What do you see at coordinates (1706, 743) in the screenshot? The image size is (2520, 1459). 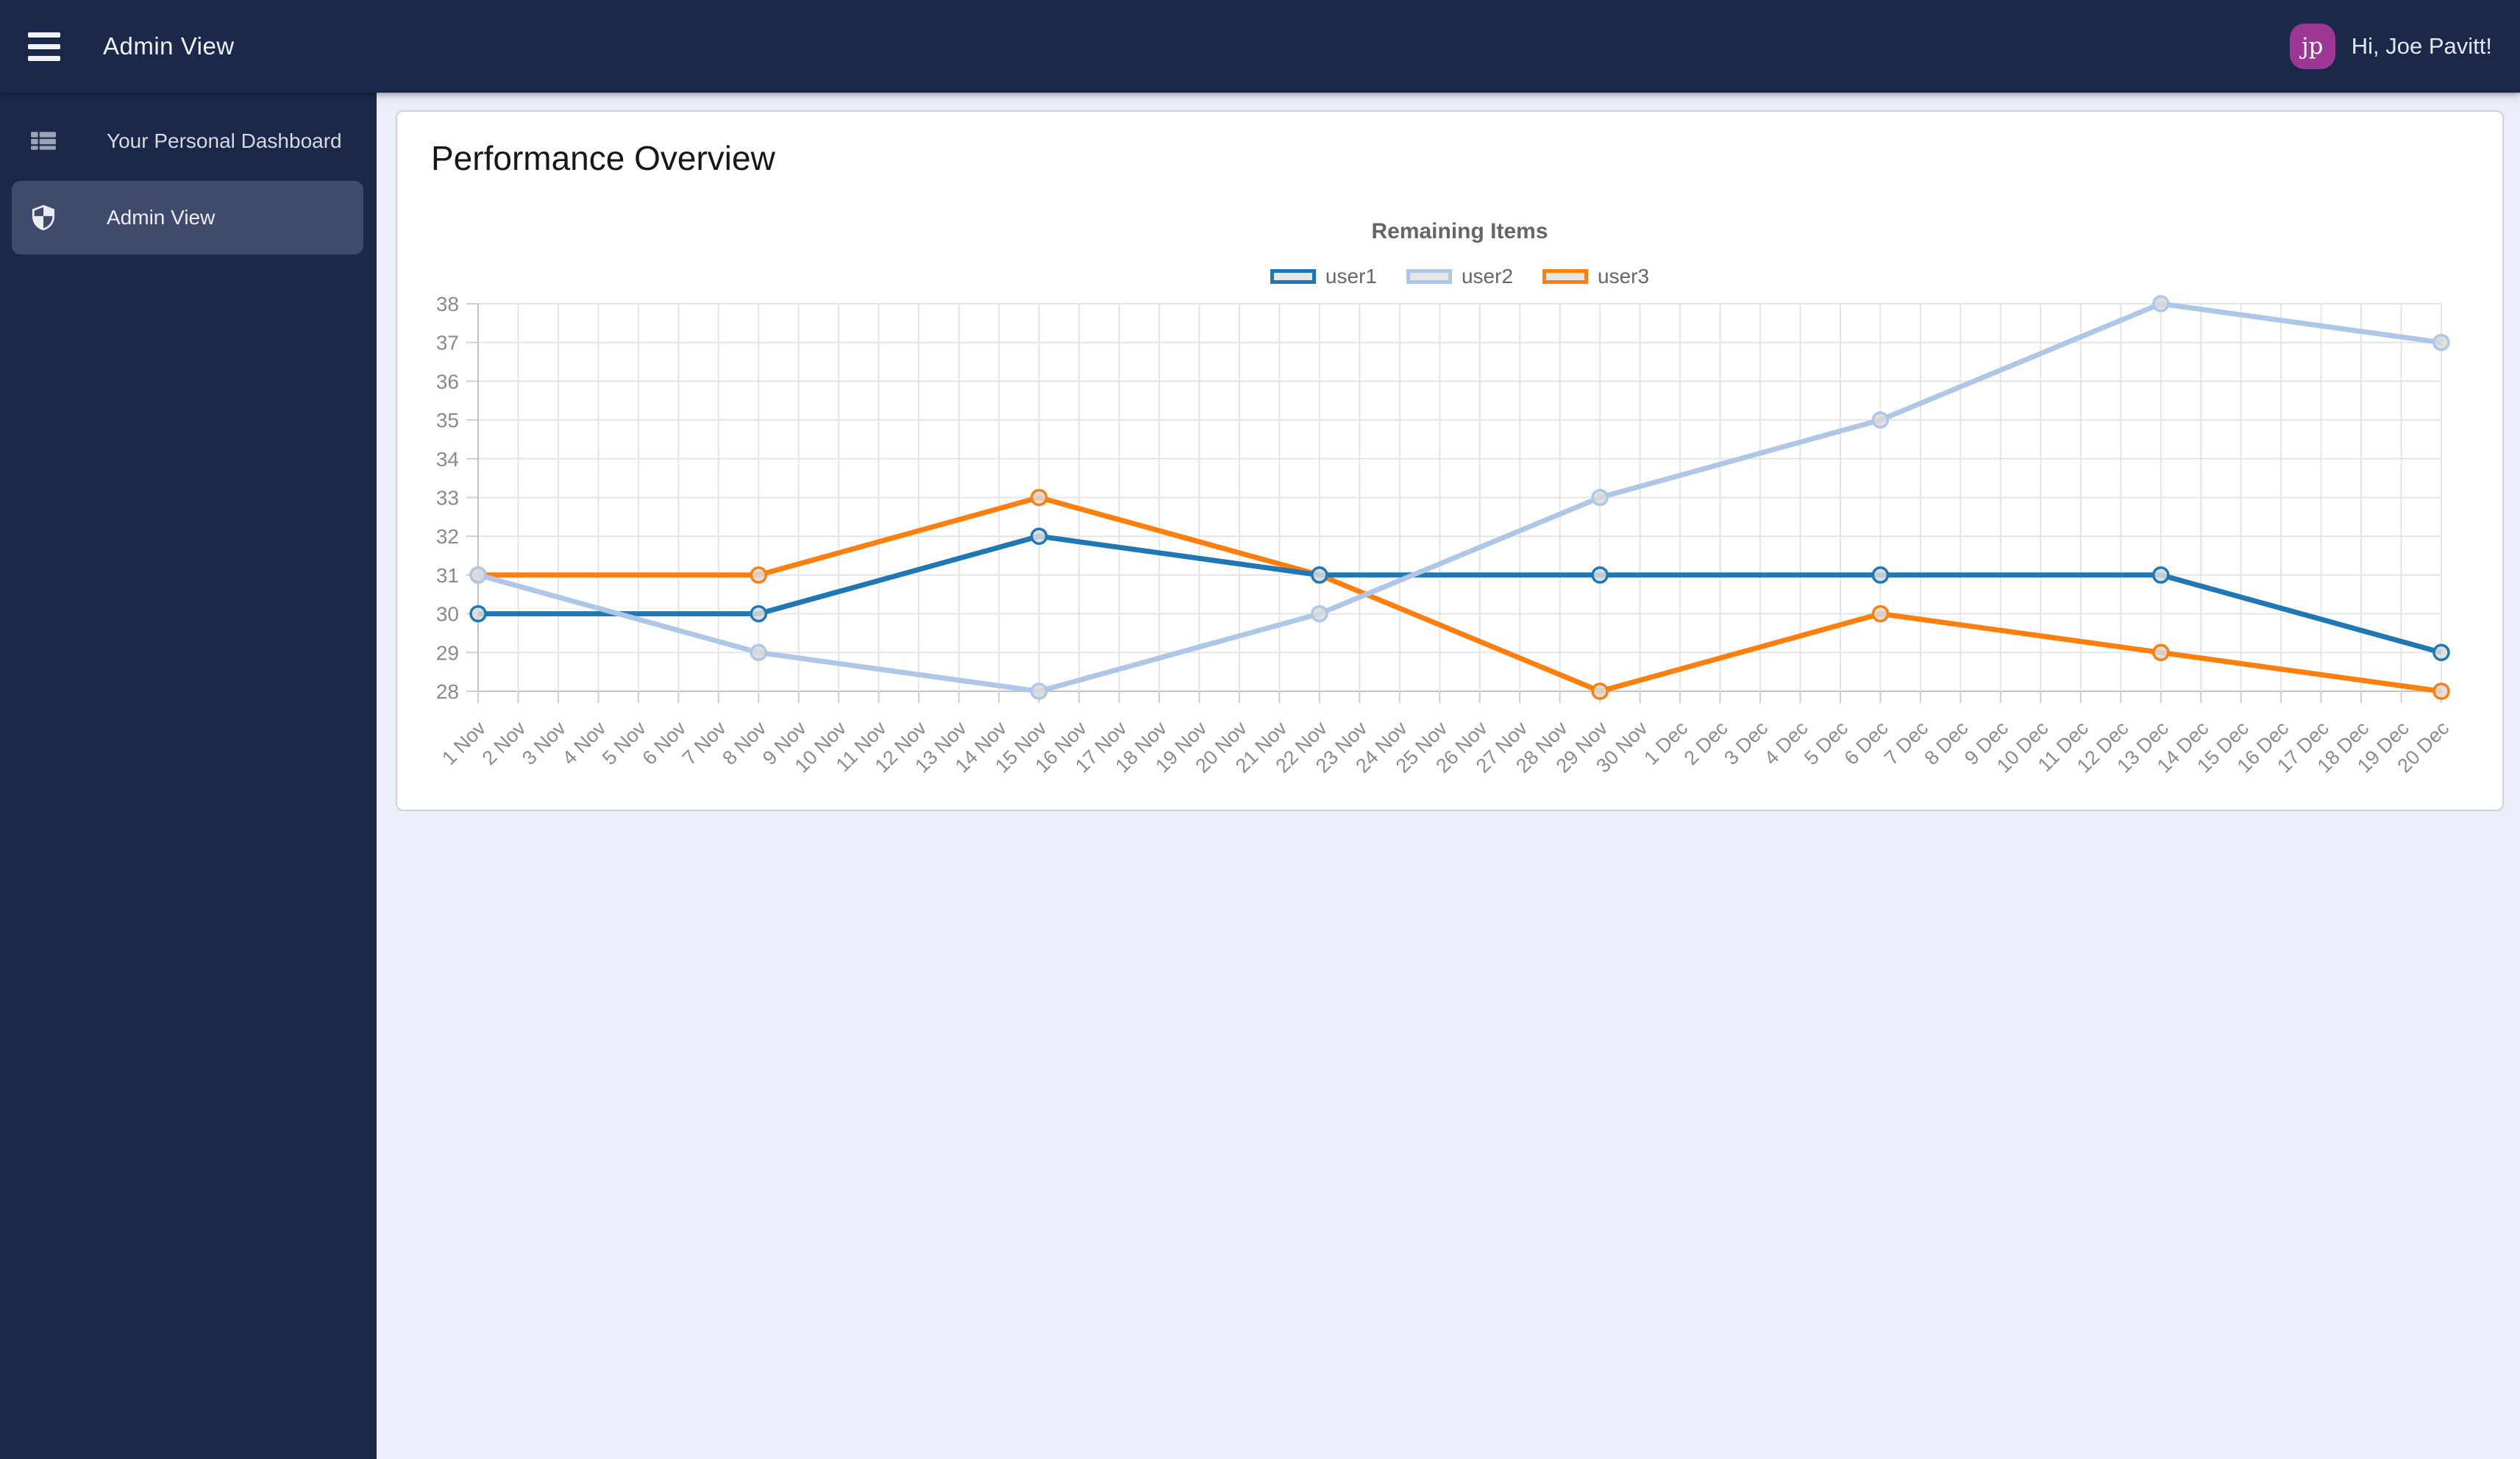 I see `svg-text: 2 Dec` at bounding box center [1706, 743].